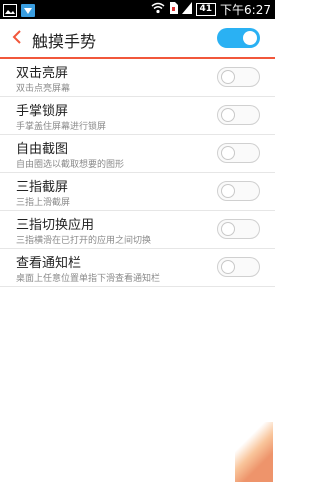  What do you see at coordinates (206, 9) in the screenshot?
I see `battery-level: 41` at bounding box center [206, 9].